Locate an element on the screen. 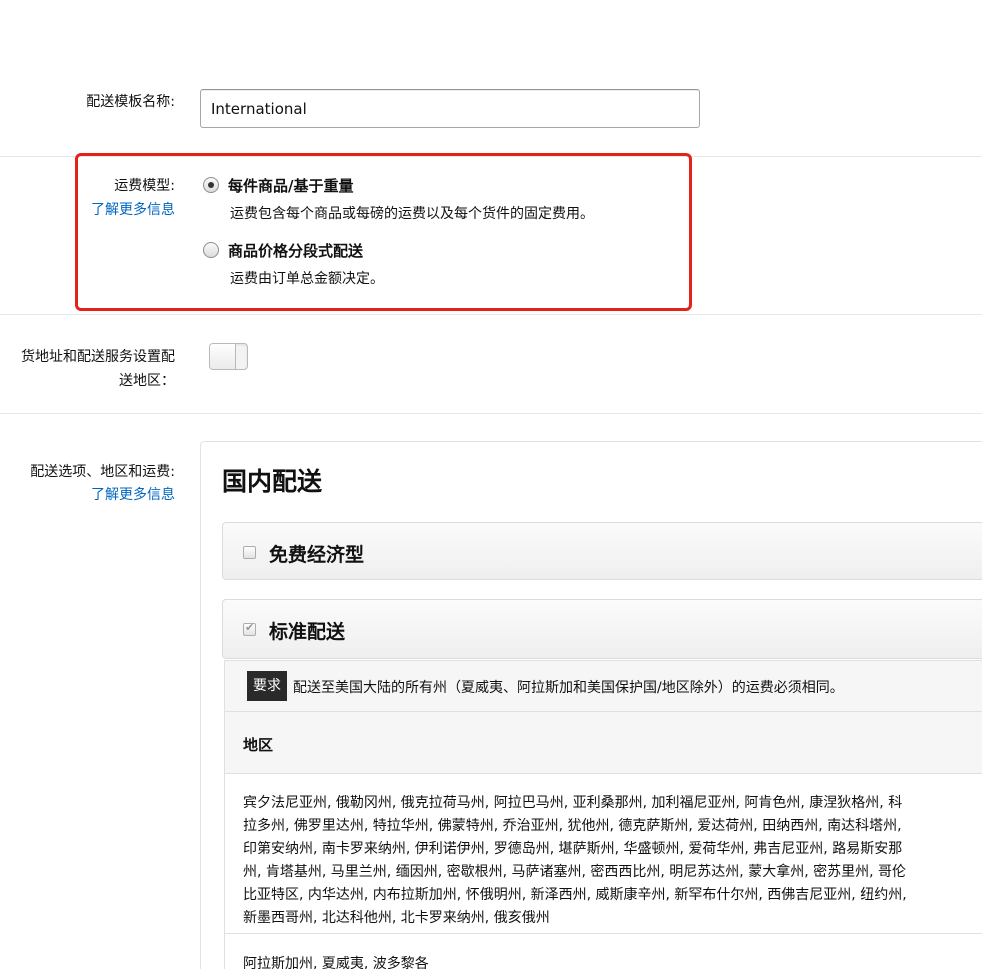 The image size is (982, 969). ship-from-label-line1: 货地址和配送服务设置配 is located at coordinates (98, 357).